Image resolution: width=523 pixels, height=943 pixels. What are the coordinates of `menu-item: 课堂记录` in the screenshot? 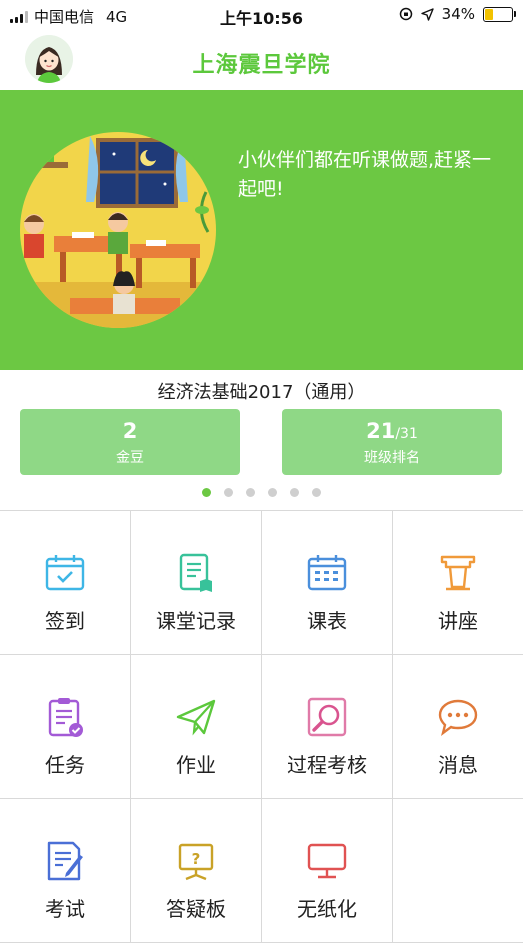 It's located at (196, 583).